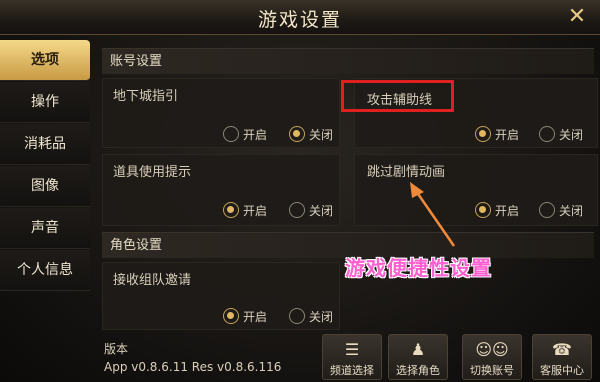 Image resolution: width=600 pixels, height=382 pixels. I want to click on settings-sidebar: 选项 操作 消耗品 图像 声音 个人信息, so click(45, 190).